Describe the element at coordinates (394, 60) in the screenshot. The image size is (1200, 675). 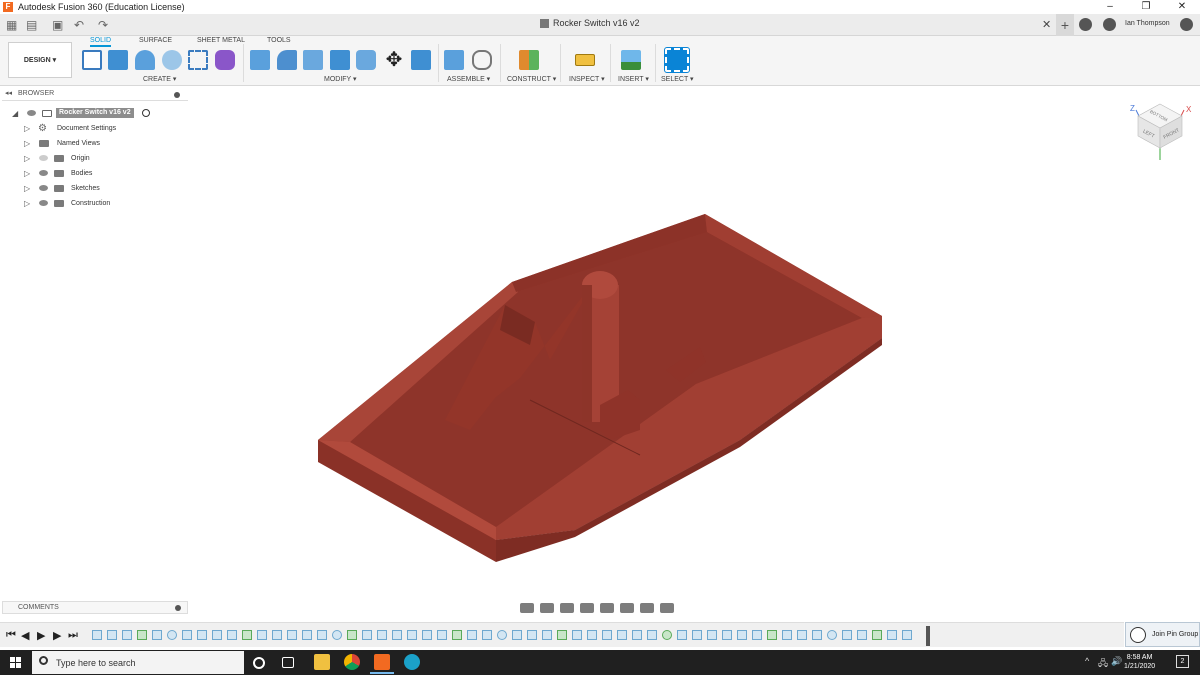
I see `move-copy-icon: ✥` at that location.